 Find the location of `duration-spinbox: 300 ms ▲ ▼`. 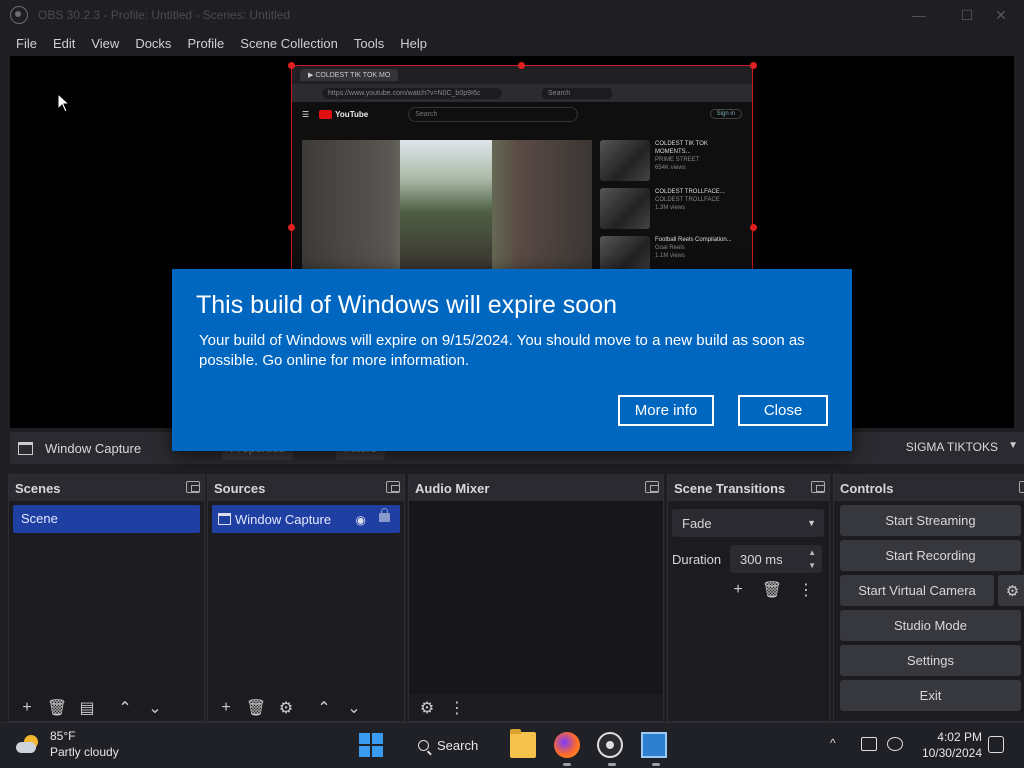

duration-spinbox: 300 ms ▲ ▼ is located at coordinates (776, 559).